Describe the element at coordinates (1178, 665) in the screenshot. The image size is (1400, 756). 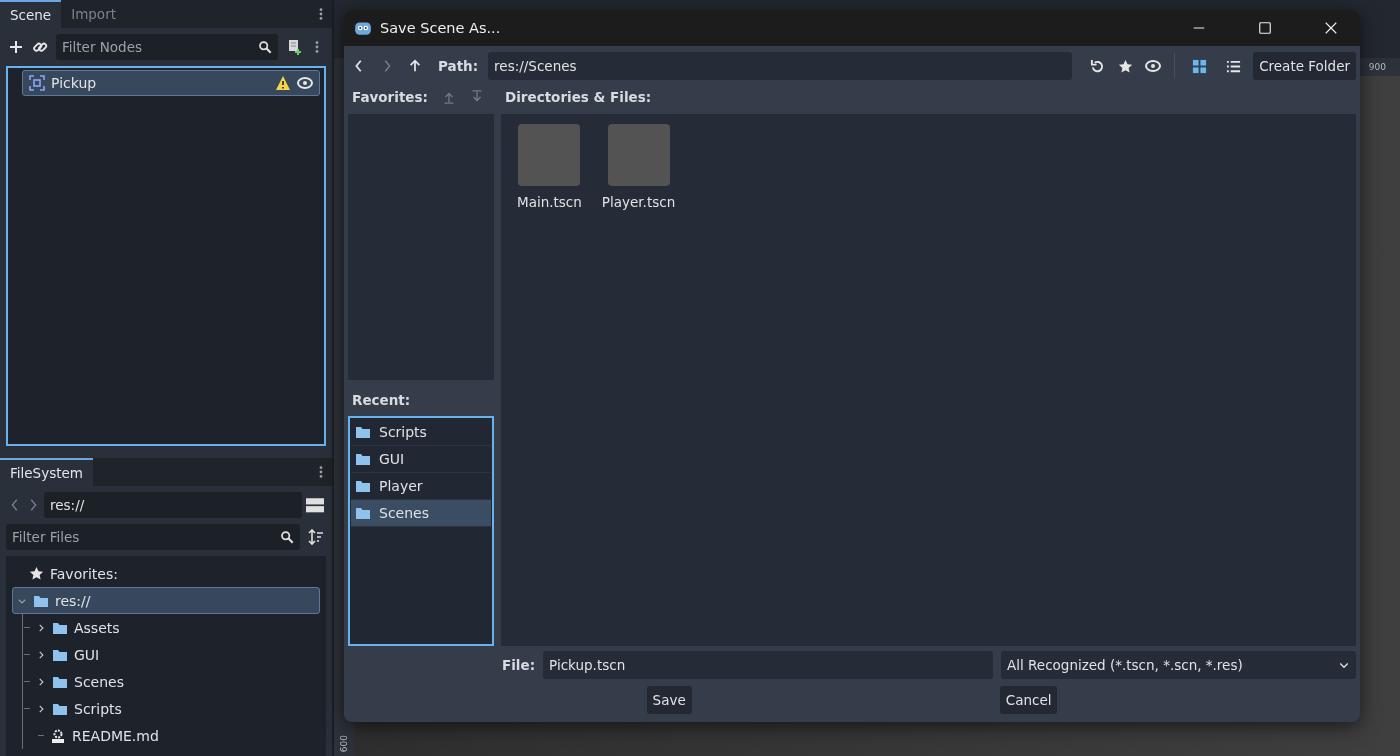
I see `filter-dropdown: All Recognized (*.tscn, *.scn, *.res)` at that location.